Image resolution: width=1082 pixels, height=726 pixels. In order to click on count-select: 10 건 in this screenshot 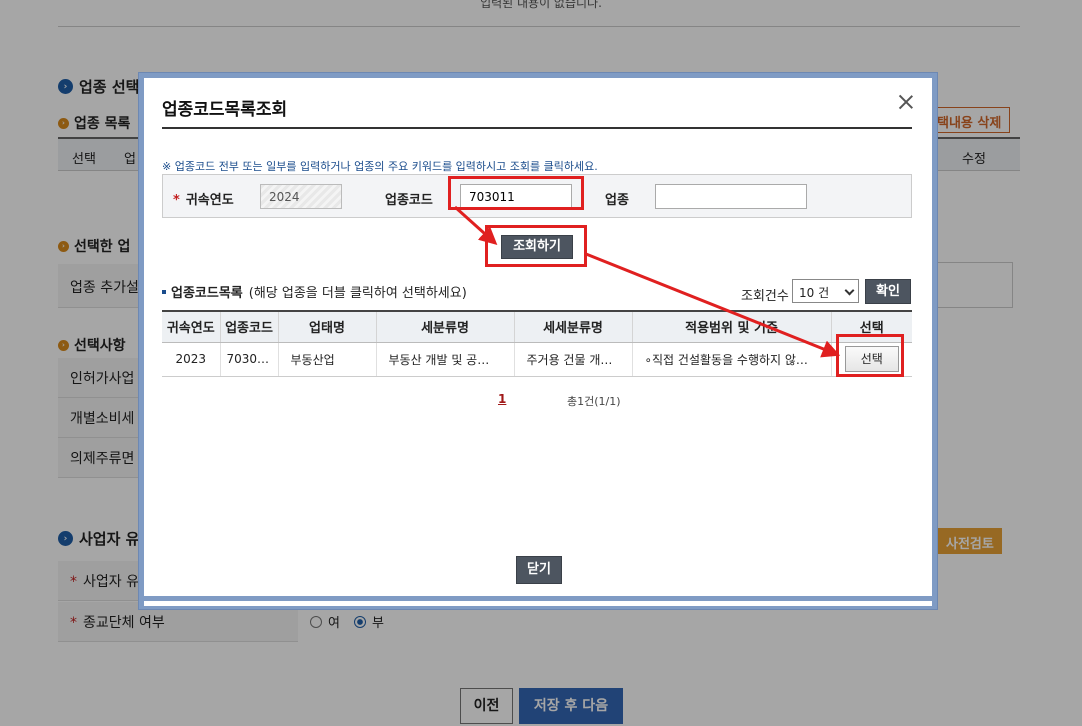, I will do `click(825, 291)`.